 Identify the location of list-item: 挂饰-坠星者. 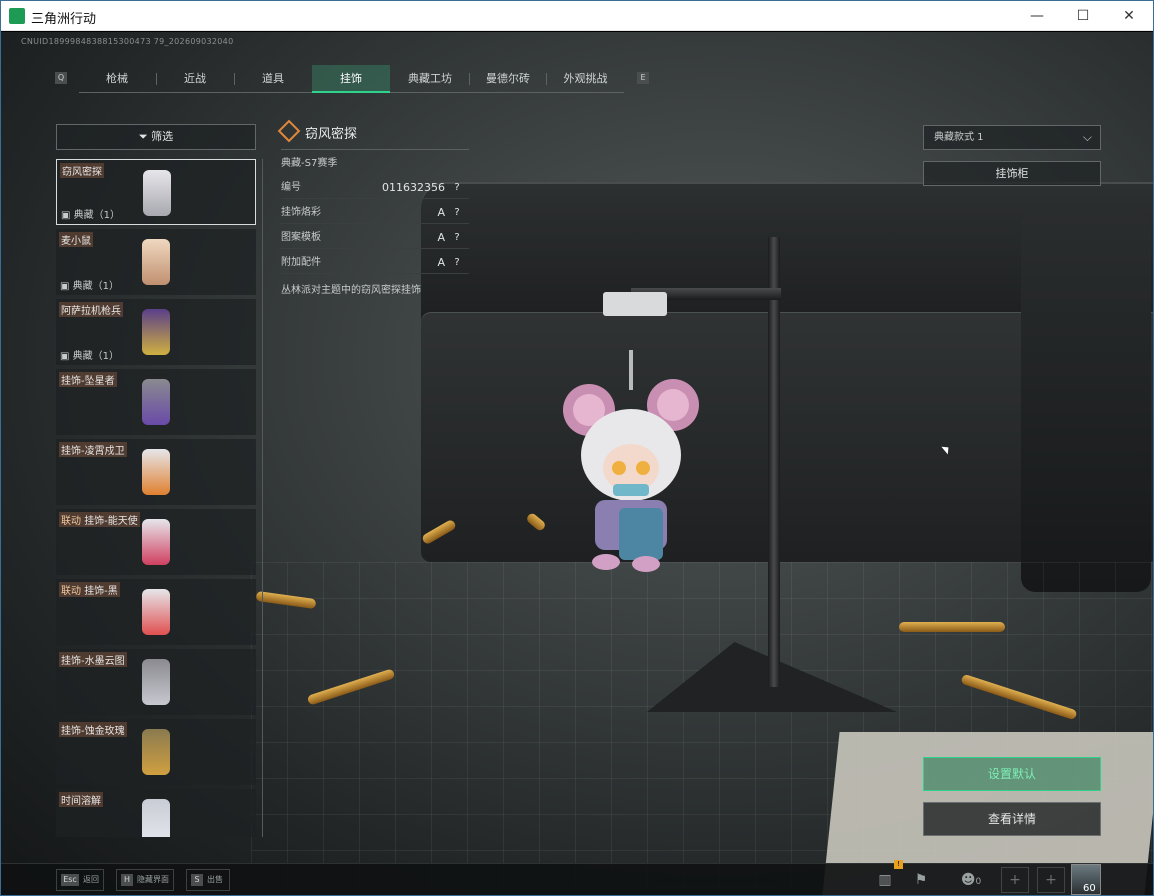
(156, 402).